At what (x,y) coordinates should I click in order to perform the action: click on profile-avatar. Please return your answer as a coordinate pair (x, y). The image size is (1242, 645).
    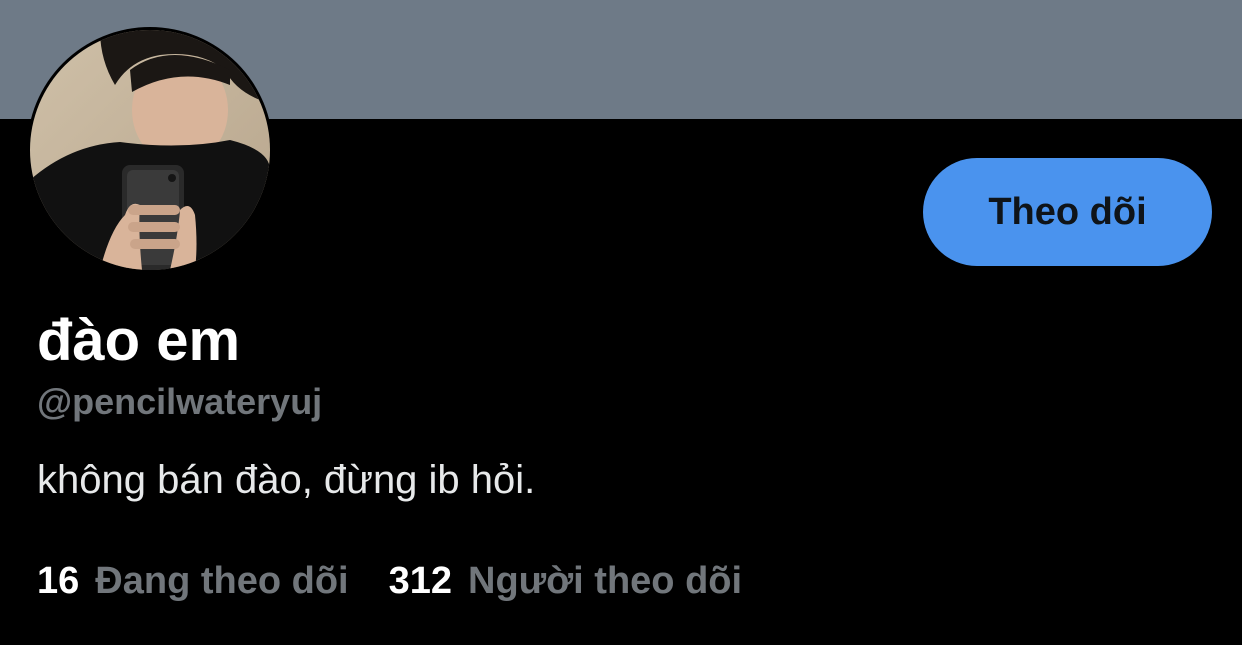
    Looking at the image, I should click on (150, 150).